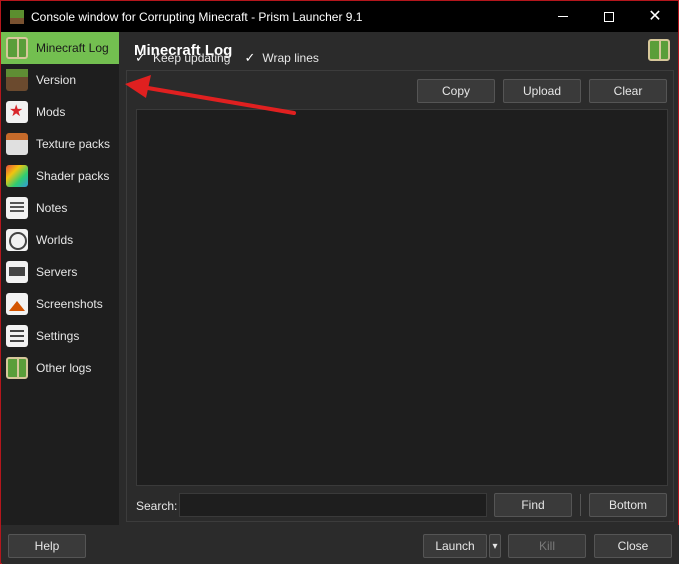 This screenshot has width=679, height=564. What do you see at coordinates (17, 240) in the screenshot?
I see `world-icon` at bounding box center [17, 240].